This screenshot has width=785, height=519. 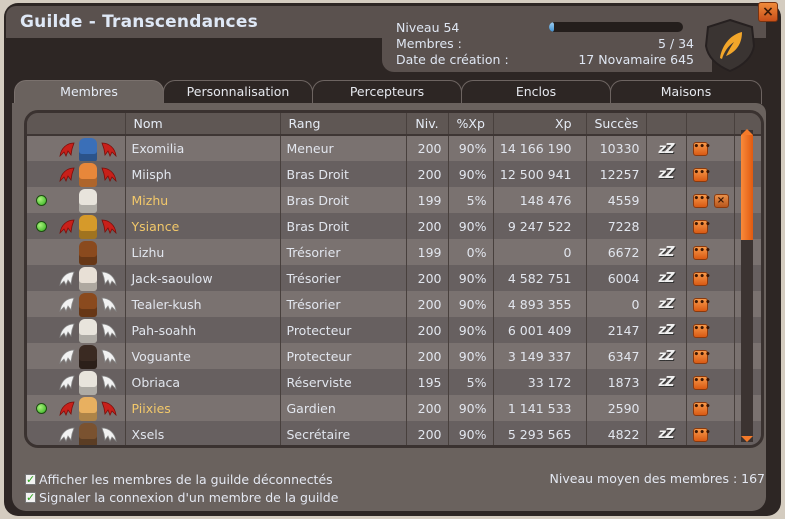 What do you see at coordinates (203, 408) in the screenshot?
I see `member-name: Piixies` at bounding box center [203, 408].